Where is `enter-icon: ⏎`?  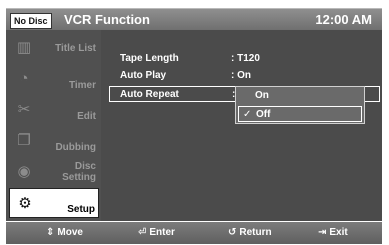
enter-icon: ⏎ is located at coordinates (142, 232).